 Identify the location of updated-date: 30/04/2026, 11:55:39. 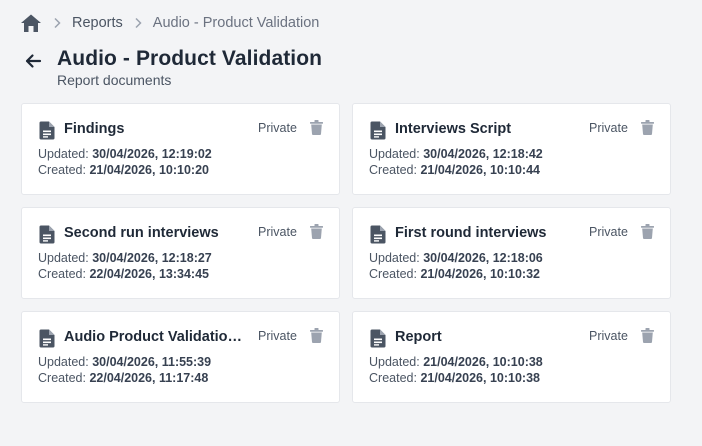
(152, 362).